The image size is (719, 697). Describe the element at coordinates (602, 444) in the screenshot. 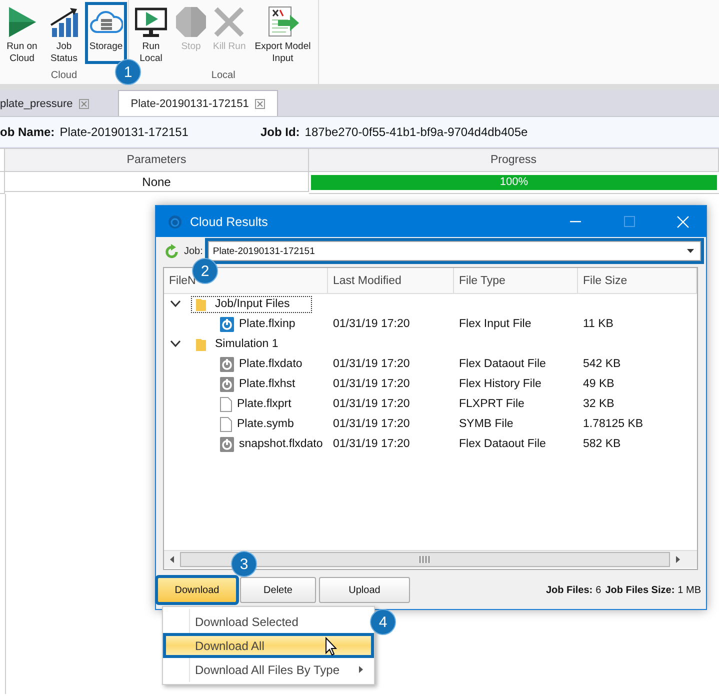

I see `table-cell: 582 KB` at that location.